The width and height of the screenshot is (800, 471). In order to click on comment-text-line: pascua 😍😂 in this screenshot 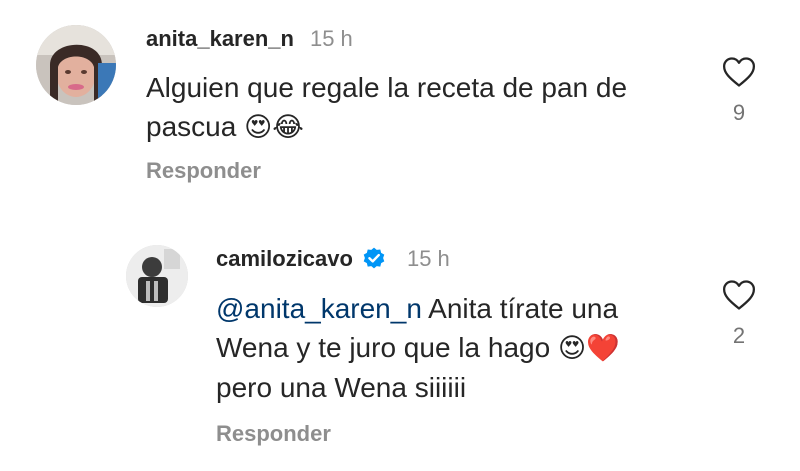, I will do `click(386, 127)`.